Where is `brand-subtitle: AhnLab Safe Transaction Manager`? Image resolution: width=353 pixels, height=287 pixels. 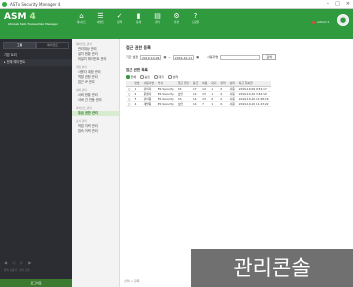 brand-subtitle: AhnLab Safe Transaction Manager is located at coordinates (33, 24).